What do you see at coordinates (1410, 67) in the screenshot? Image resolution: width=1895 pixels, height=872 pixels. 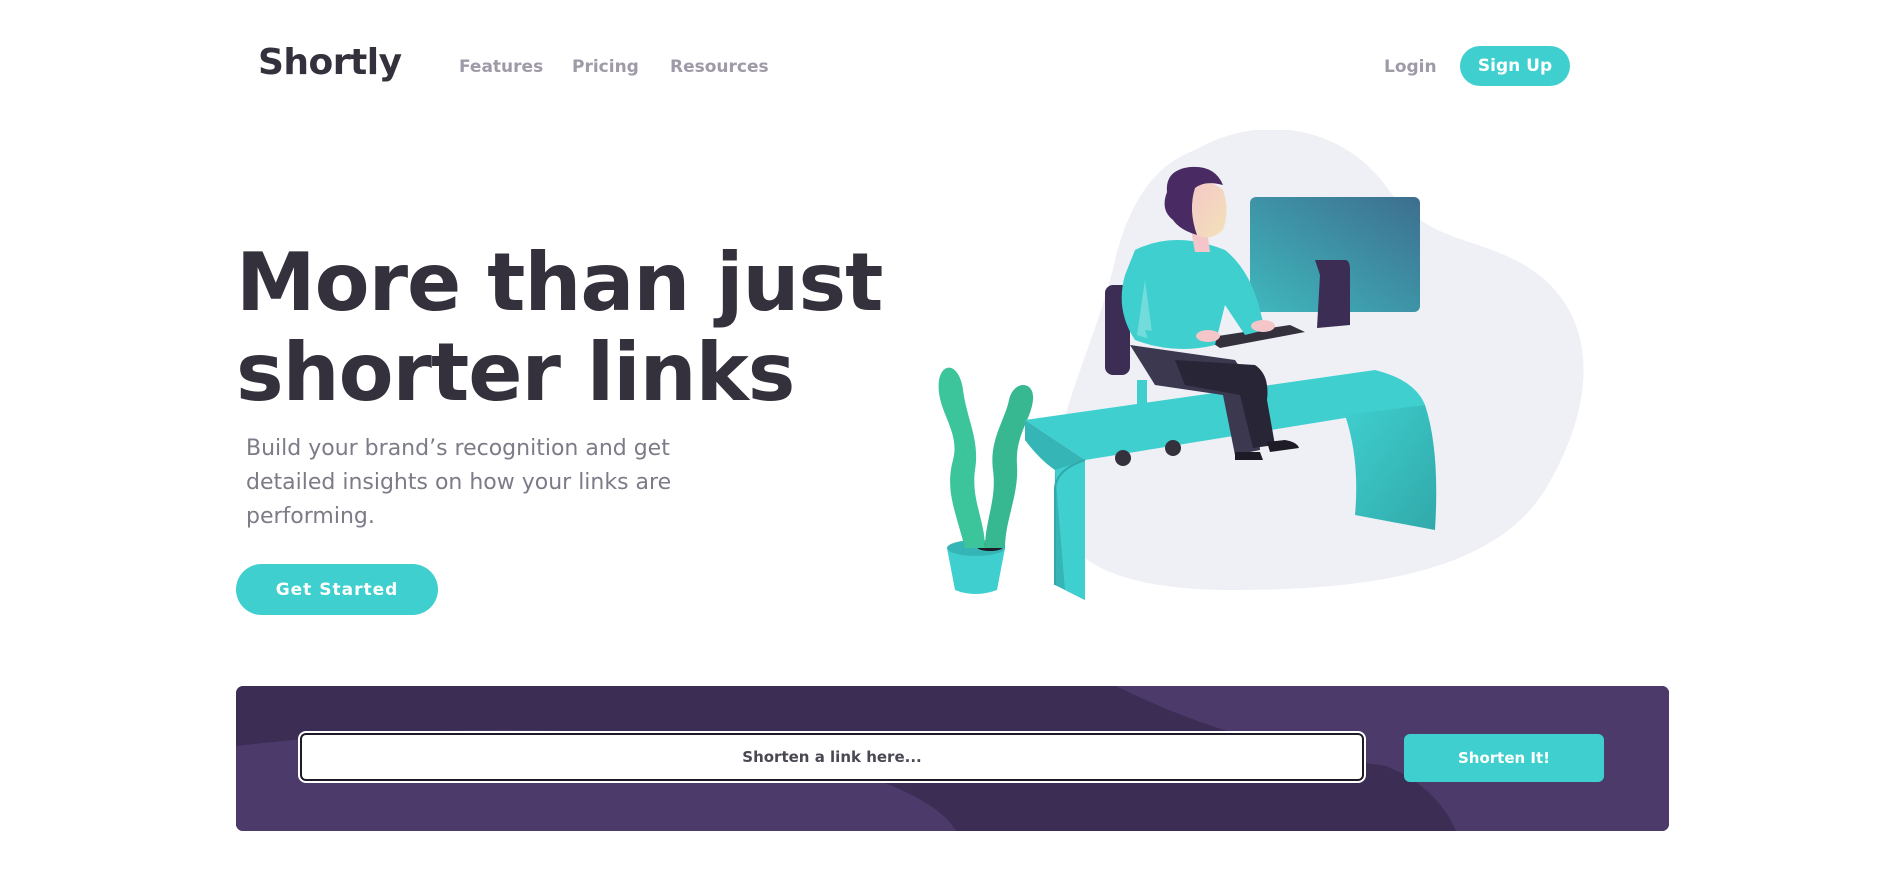 I see `login-link: Login` at bounding box center [1410, 67].